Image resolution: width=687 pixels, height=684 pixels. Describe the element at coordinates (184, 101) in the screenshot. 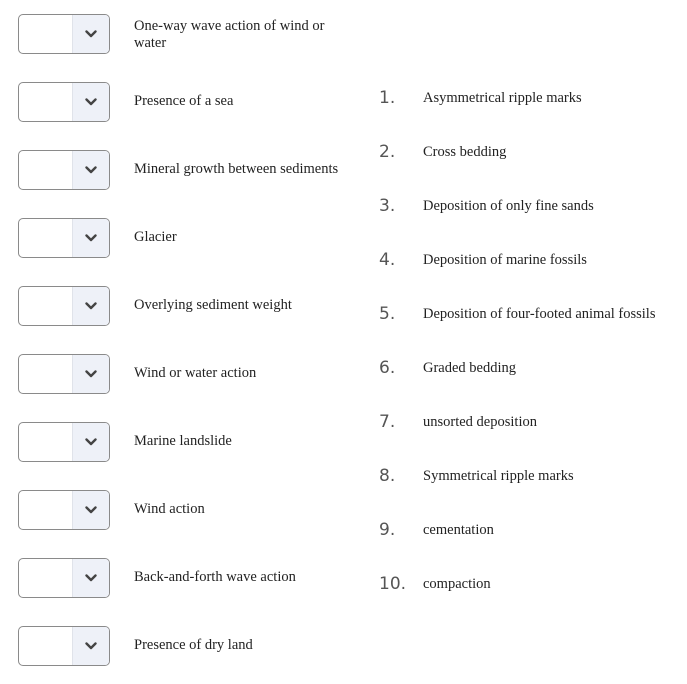

I see `prompt-text: Presence of a sea` at that location.